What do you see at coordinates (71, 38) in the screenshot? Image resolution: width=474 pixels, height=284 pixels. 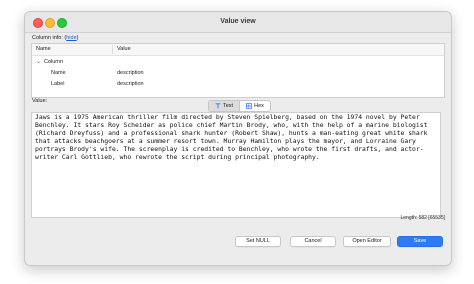 I see `hide-column-info-link: hide` at bounding box center [71, 38].